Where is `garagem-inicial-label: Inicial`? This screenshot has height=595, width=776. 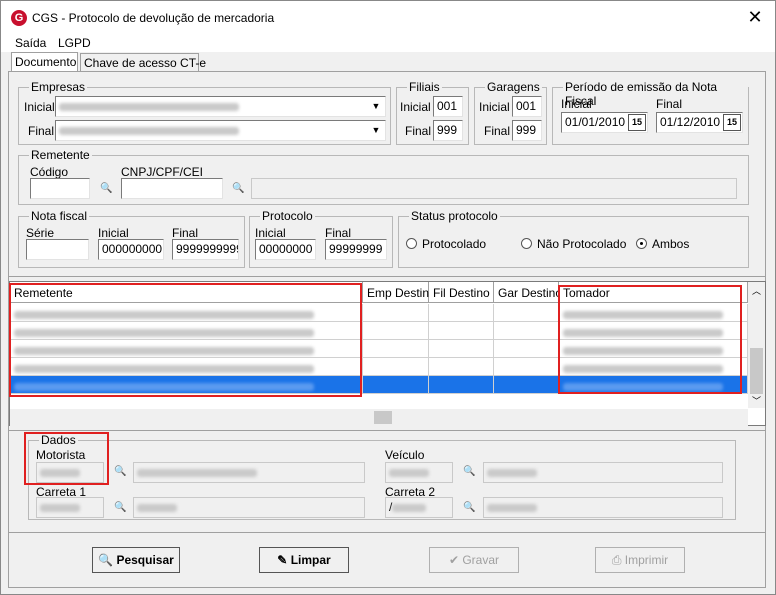 garagem-inicial-label: Inicial is located at coordinates (494, 107).